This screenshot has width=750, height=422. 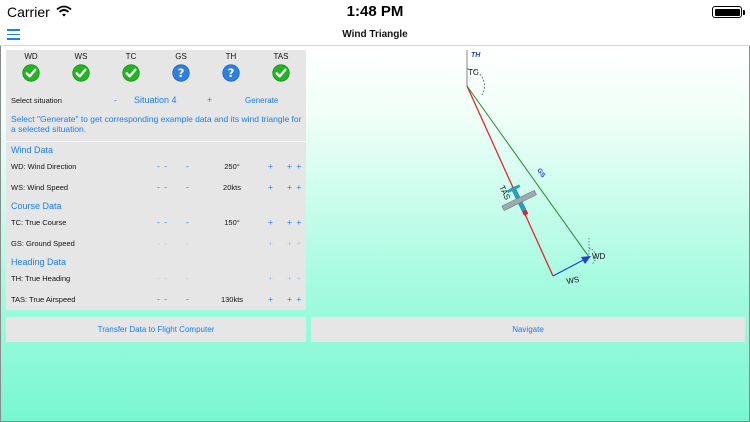 What do you see at coordinates (473, 72) in the screenshot?
I see `tc-label: TC` at bounding box center [473, 72].